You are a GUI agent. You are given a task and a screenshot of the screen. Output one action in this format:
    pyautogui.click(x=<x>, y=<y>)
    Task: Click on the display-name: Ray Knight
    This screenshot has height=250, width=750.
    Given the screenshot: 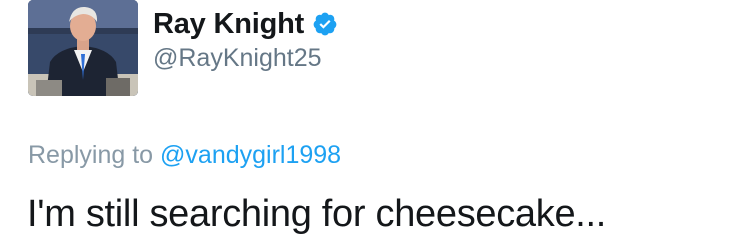 What is the action you would take?
    pyautogui.click(x=228, y=24)
    